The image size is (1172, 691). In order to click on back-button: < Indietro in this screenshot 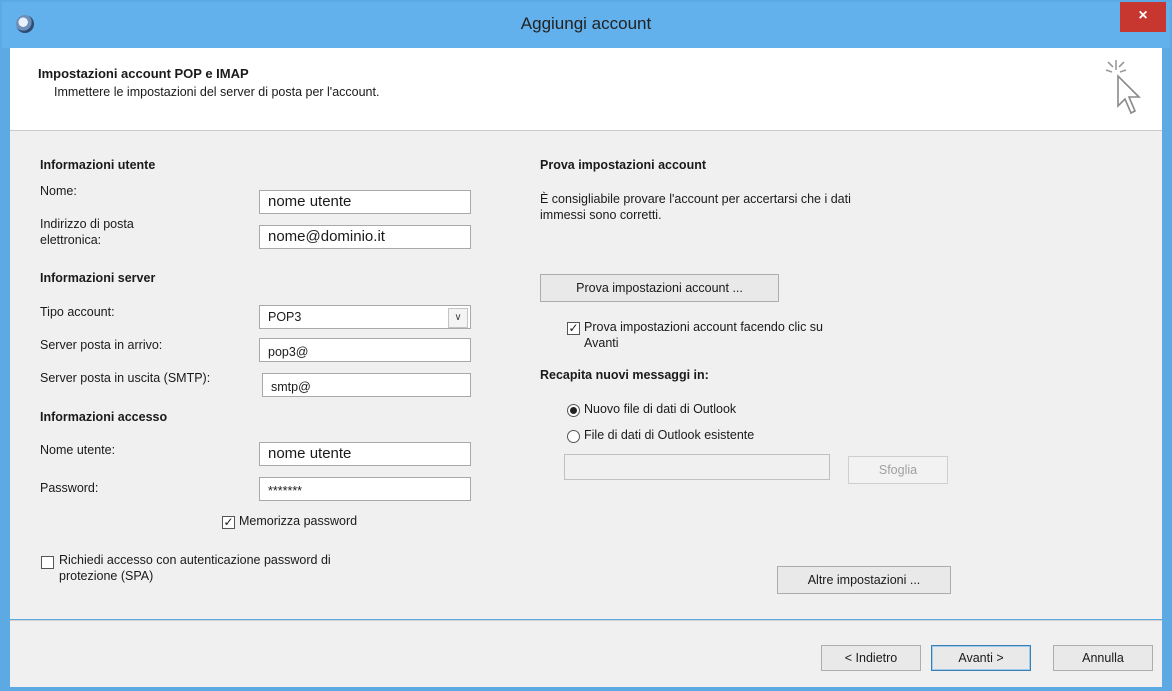, I will do `click(871, 658)`.